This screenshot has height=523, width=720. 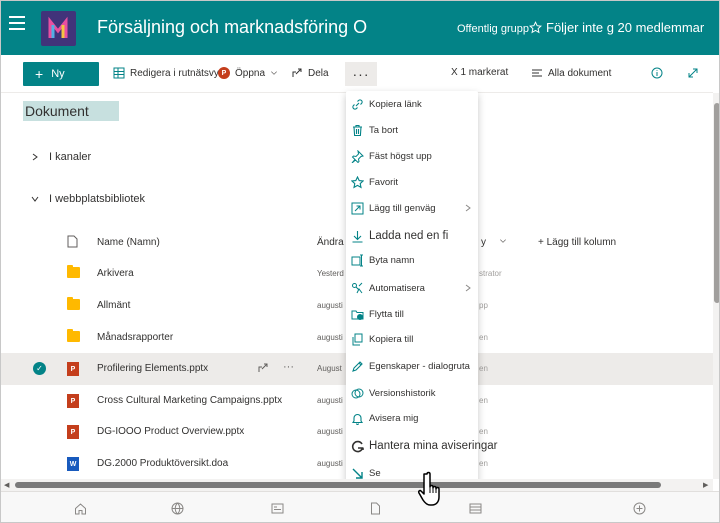 I want to click on info-button, so click(x=657, y=73).